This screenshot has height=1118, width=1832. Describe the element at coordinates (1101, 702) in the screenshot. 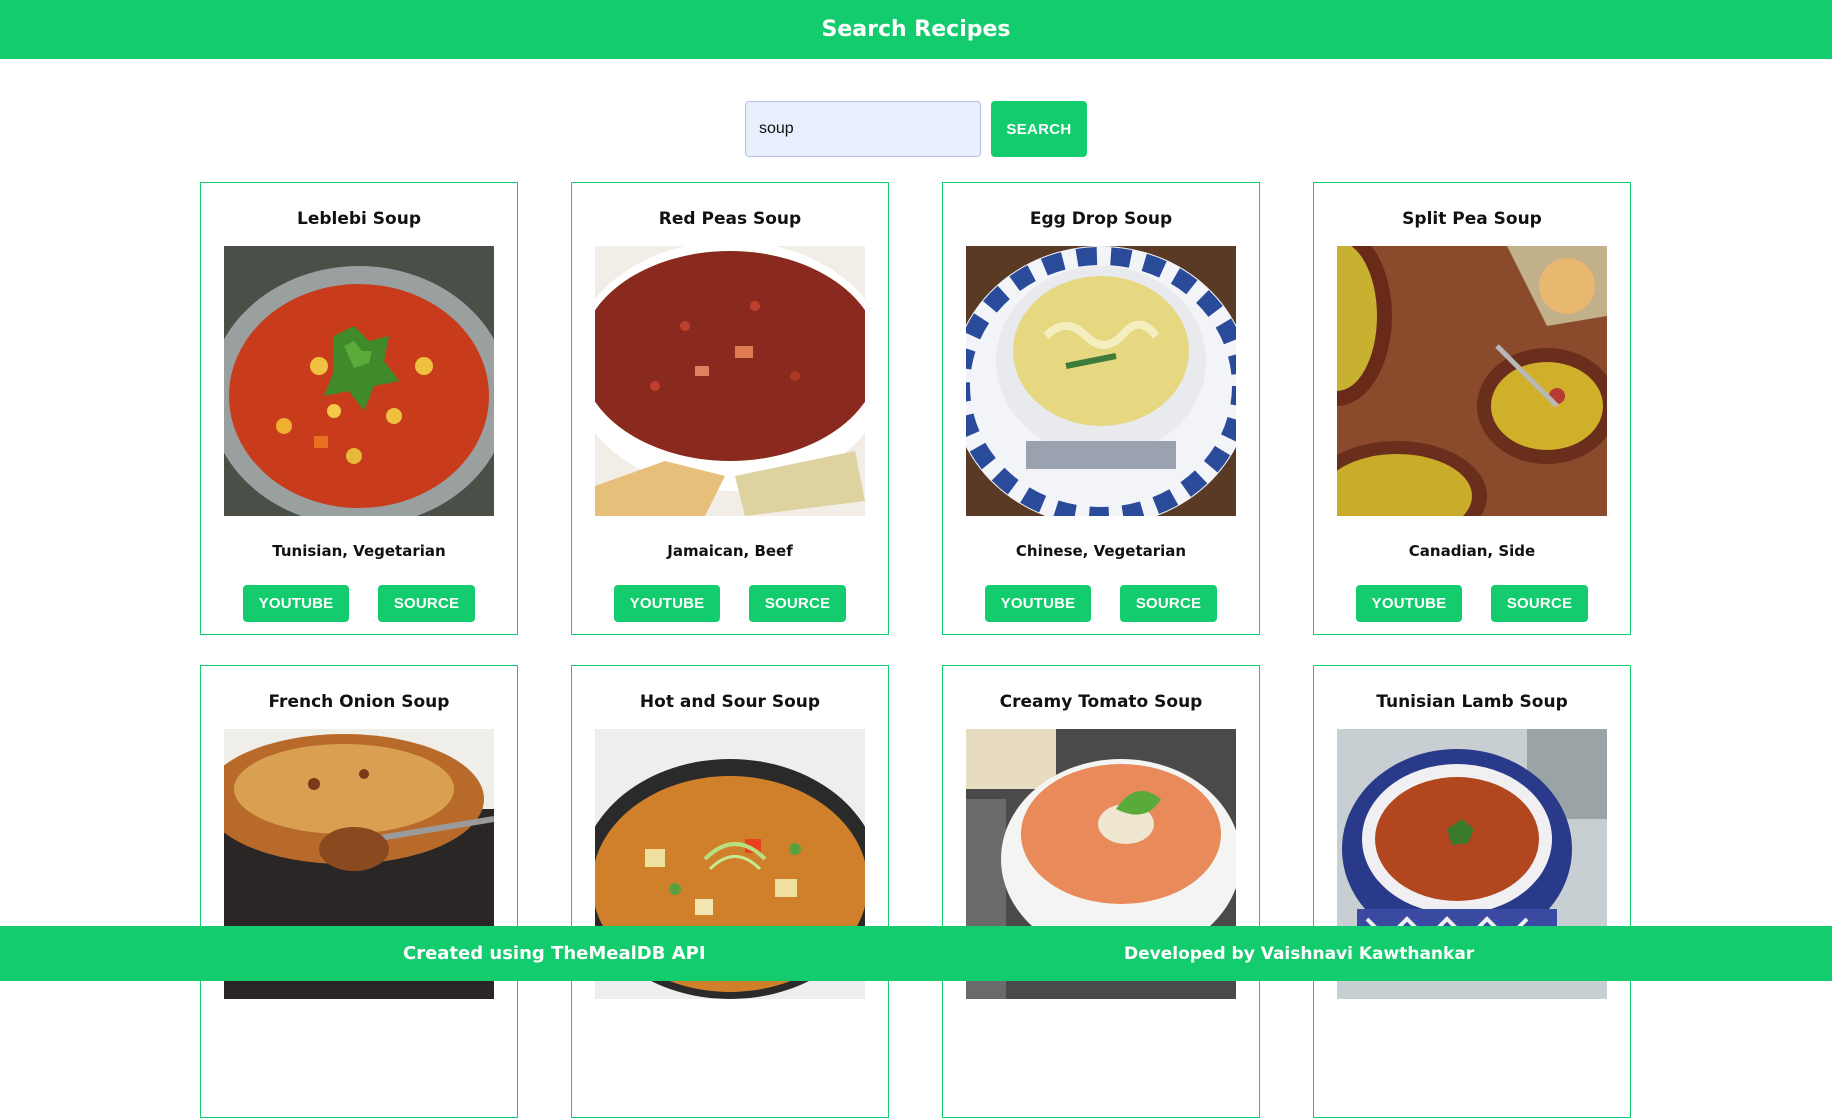

I see `recipe-title: Creamy Tomato Soup` at that location.